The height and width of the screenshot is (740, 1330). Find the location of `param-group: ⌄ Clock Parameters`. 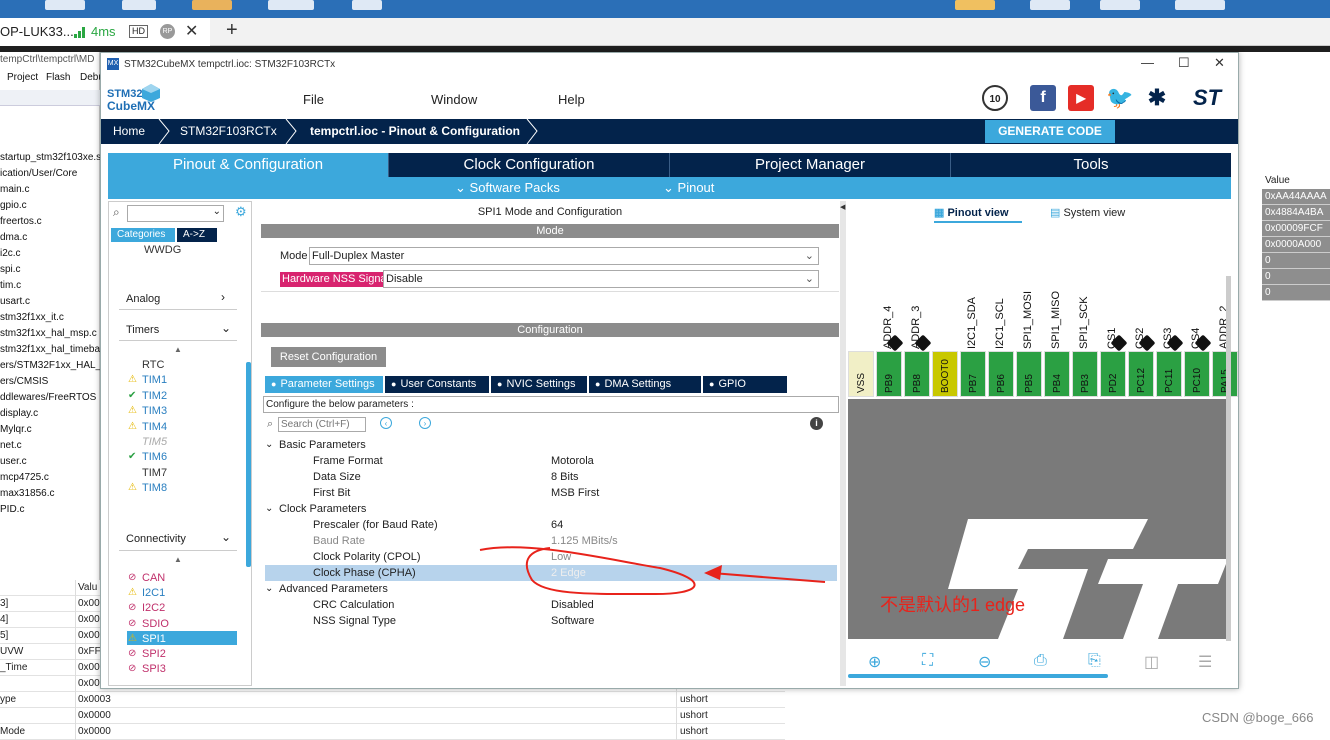

param-group: ⌄ Clock Parameters is located at coordinates (551, 509).